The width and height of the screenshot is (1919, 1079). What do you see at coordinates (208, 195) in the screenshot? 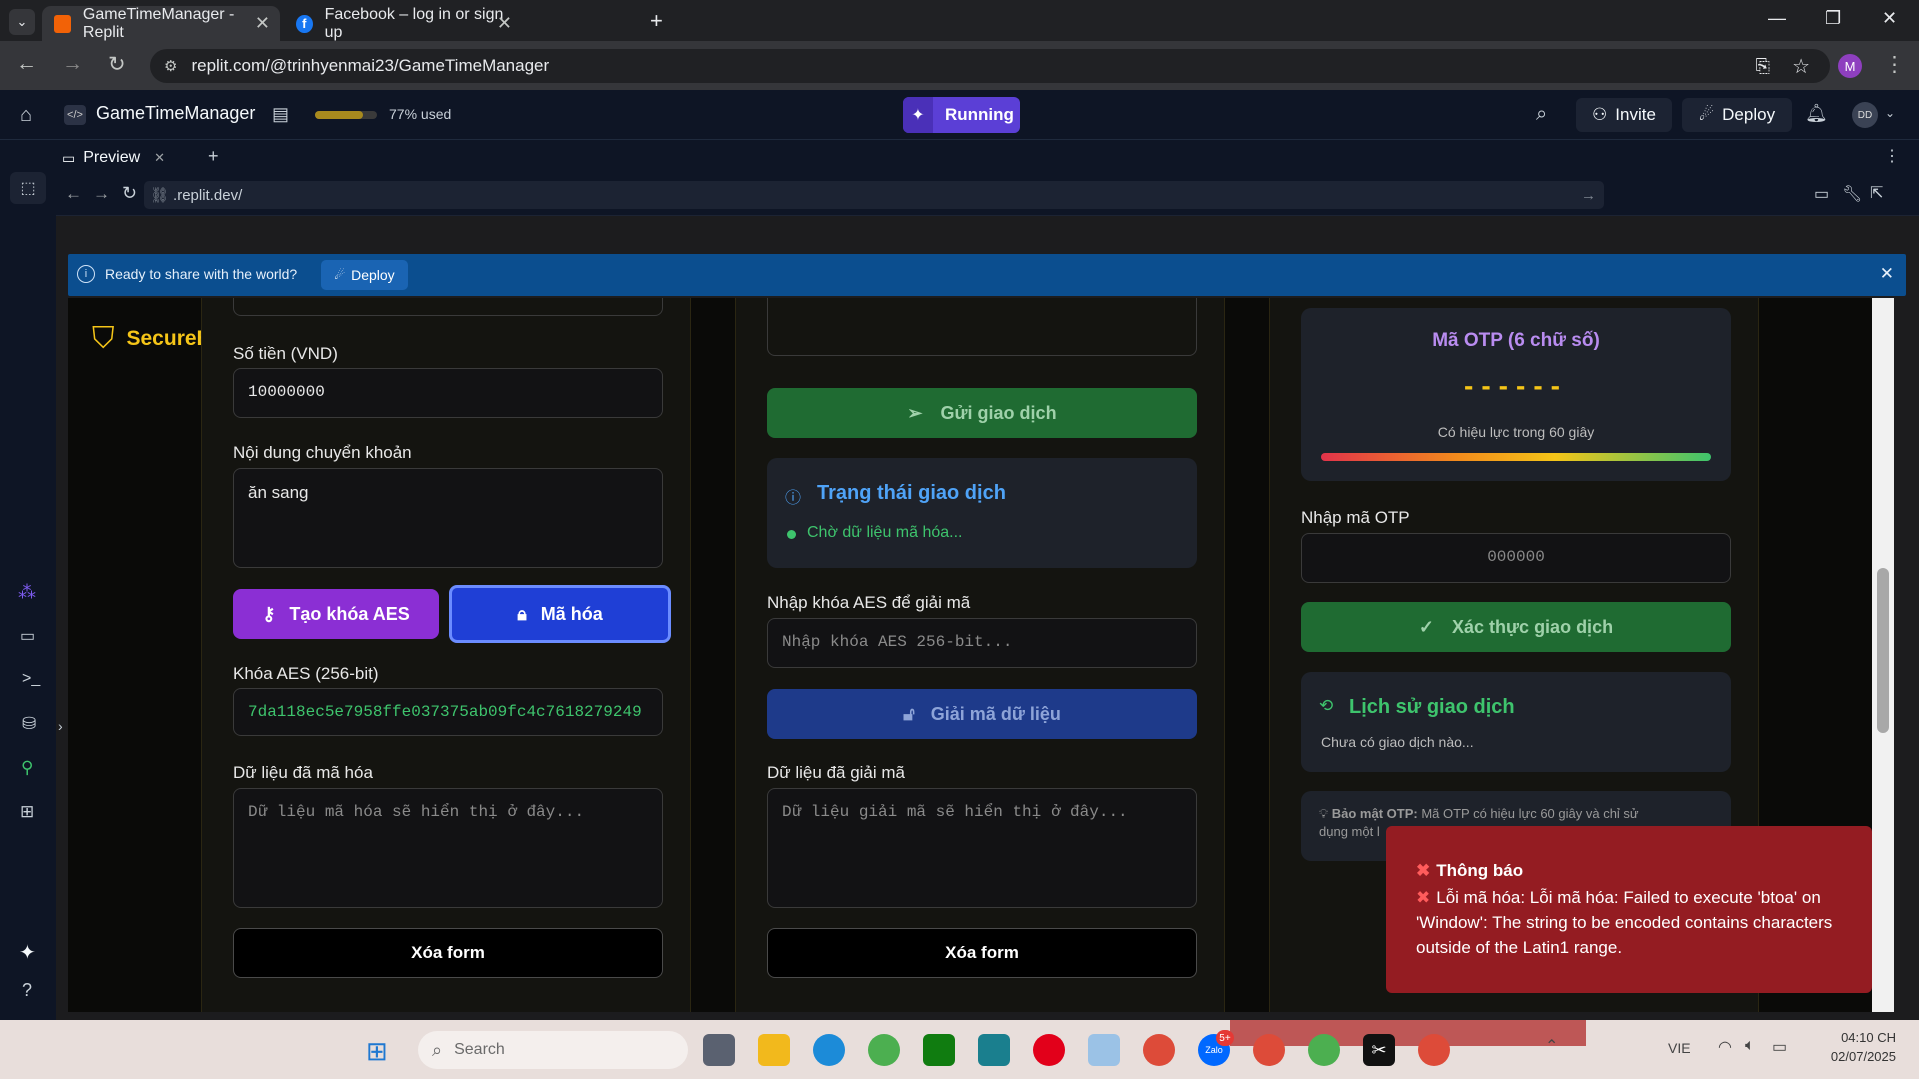
I see `preview-url-text: .replit.dev/` at bounding box center [208, 195].